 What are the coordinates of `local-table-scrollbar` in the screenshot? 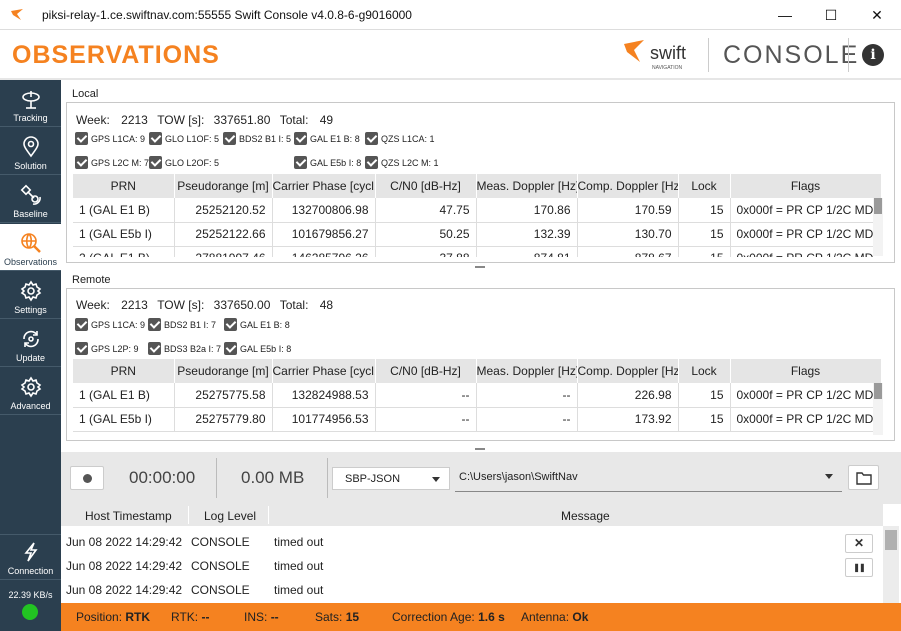 It's located at (878, 227).